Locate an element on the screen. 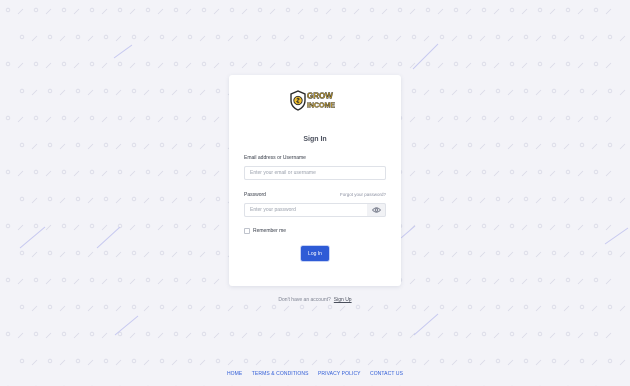 The image size is (630, 386). footer-link-home: HOME is located at coordinates (234, 374).